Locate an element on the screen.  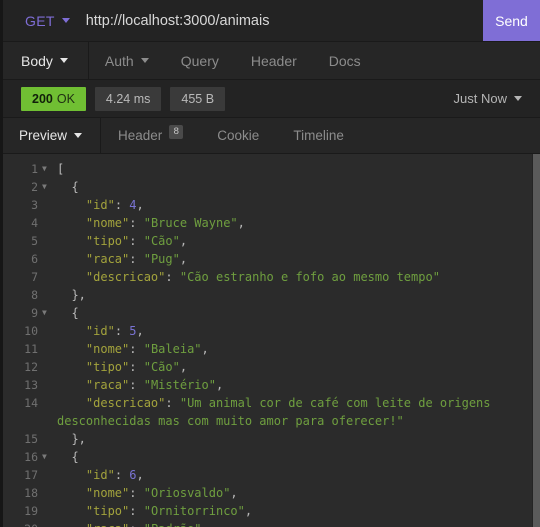
line-number: 19 is located at coordinates (31, 511).